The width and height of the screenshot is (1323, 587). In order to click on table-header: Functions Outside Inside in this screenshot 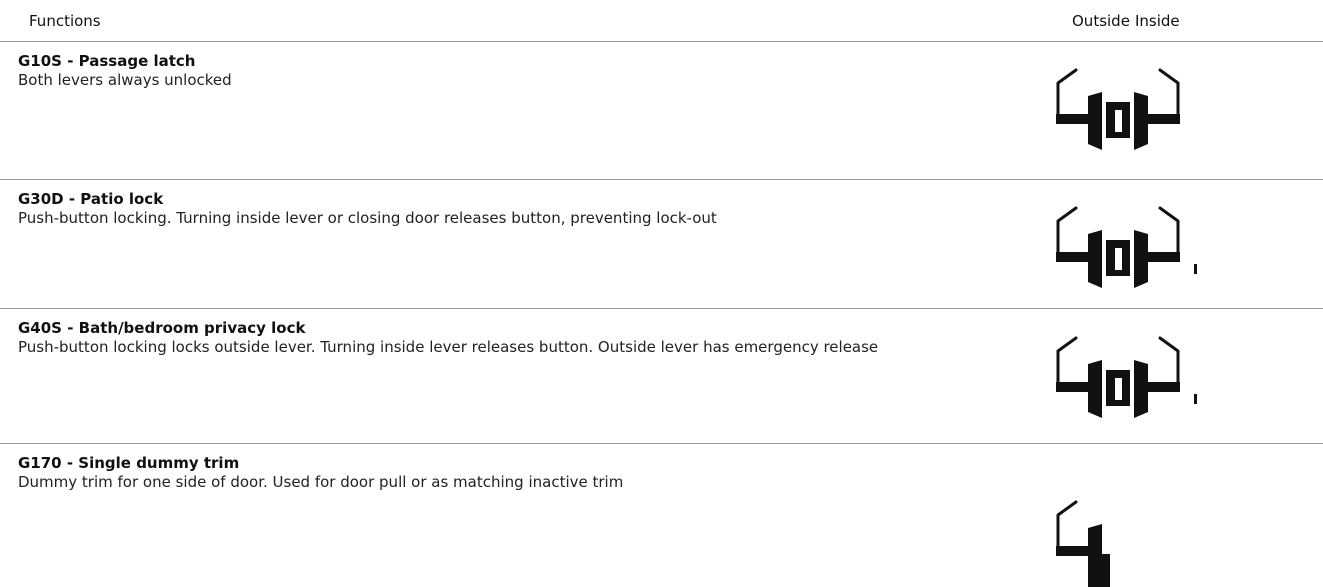, I will do `click(661, 21)`.